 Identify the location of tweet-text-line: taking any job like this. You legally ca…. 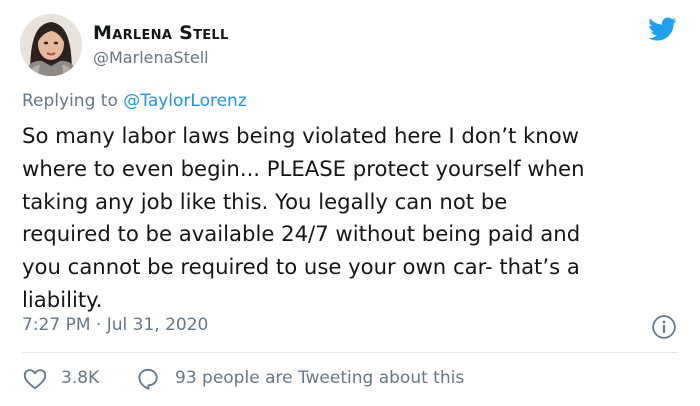
(265, 201).